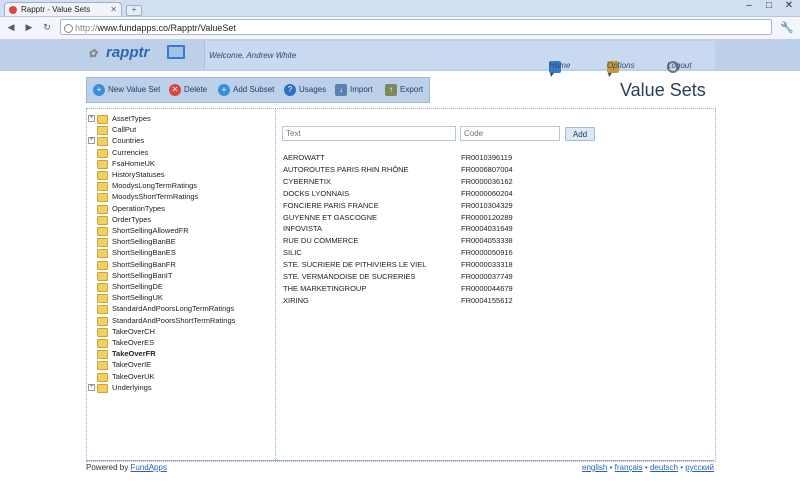  I want to click on tree-item-label: ShortSellingUK, so click(137, 298).